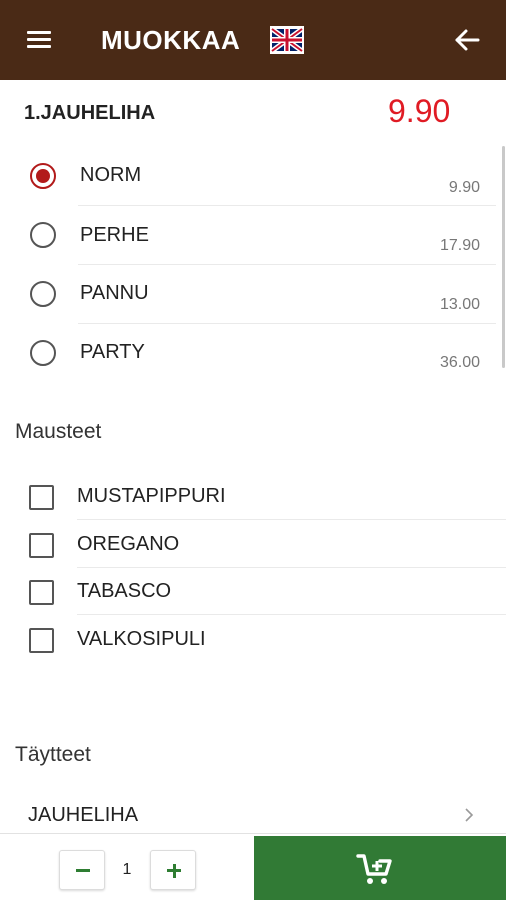 The image size is (506, 900). What do you see at coordinates (287, 40) in the screenshot?
I see `uk-flag-icon` at bounding box center [287, 40].